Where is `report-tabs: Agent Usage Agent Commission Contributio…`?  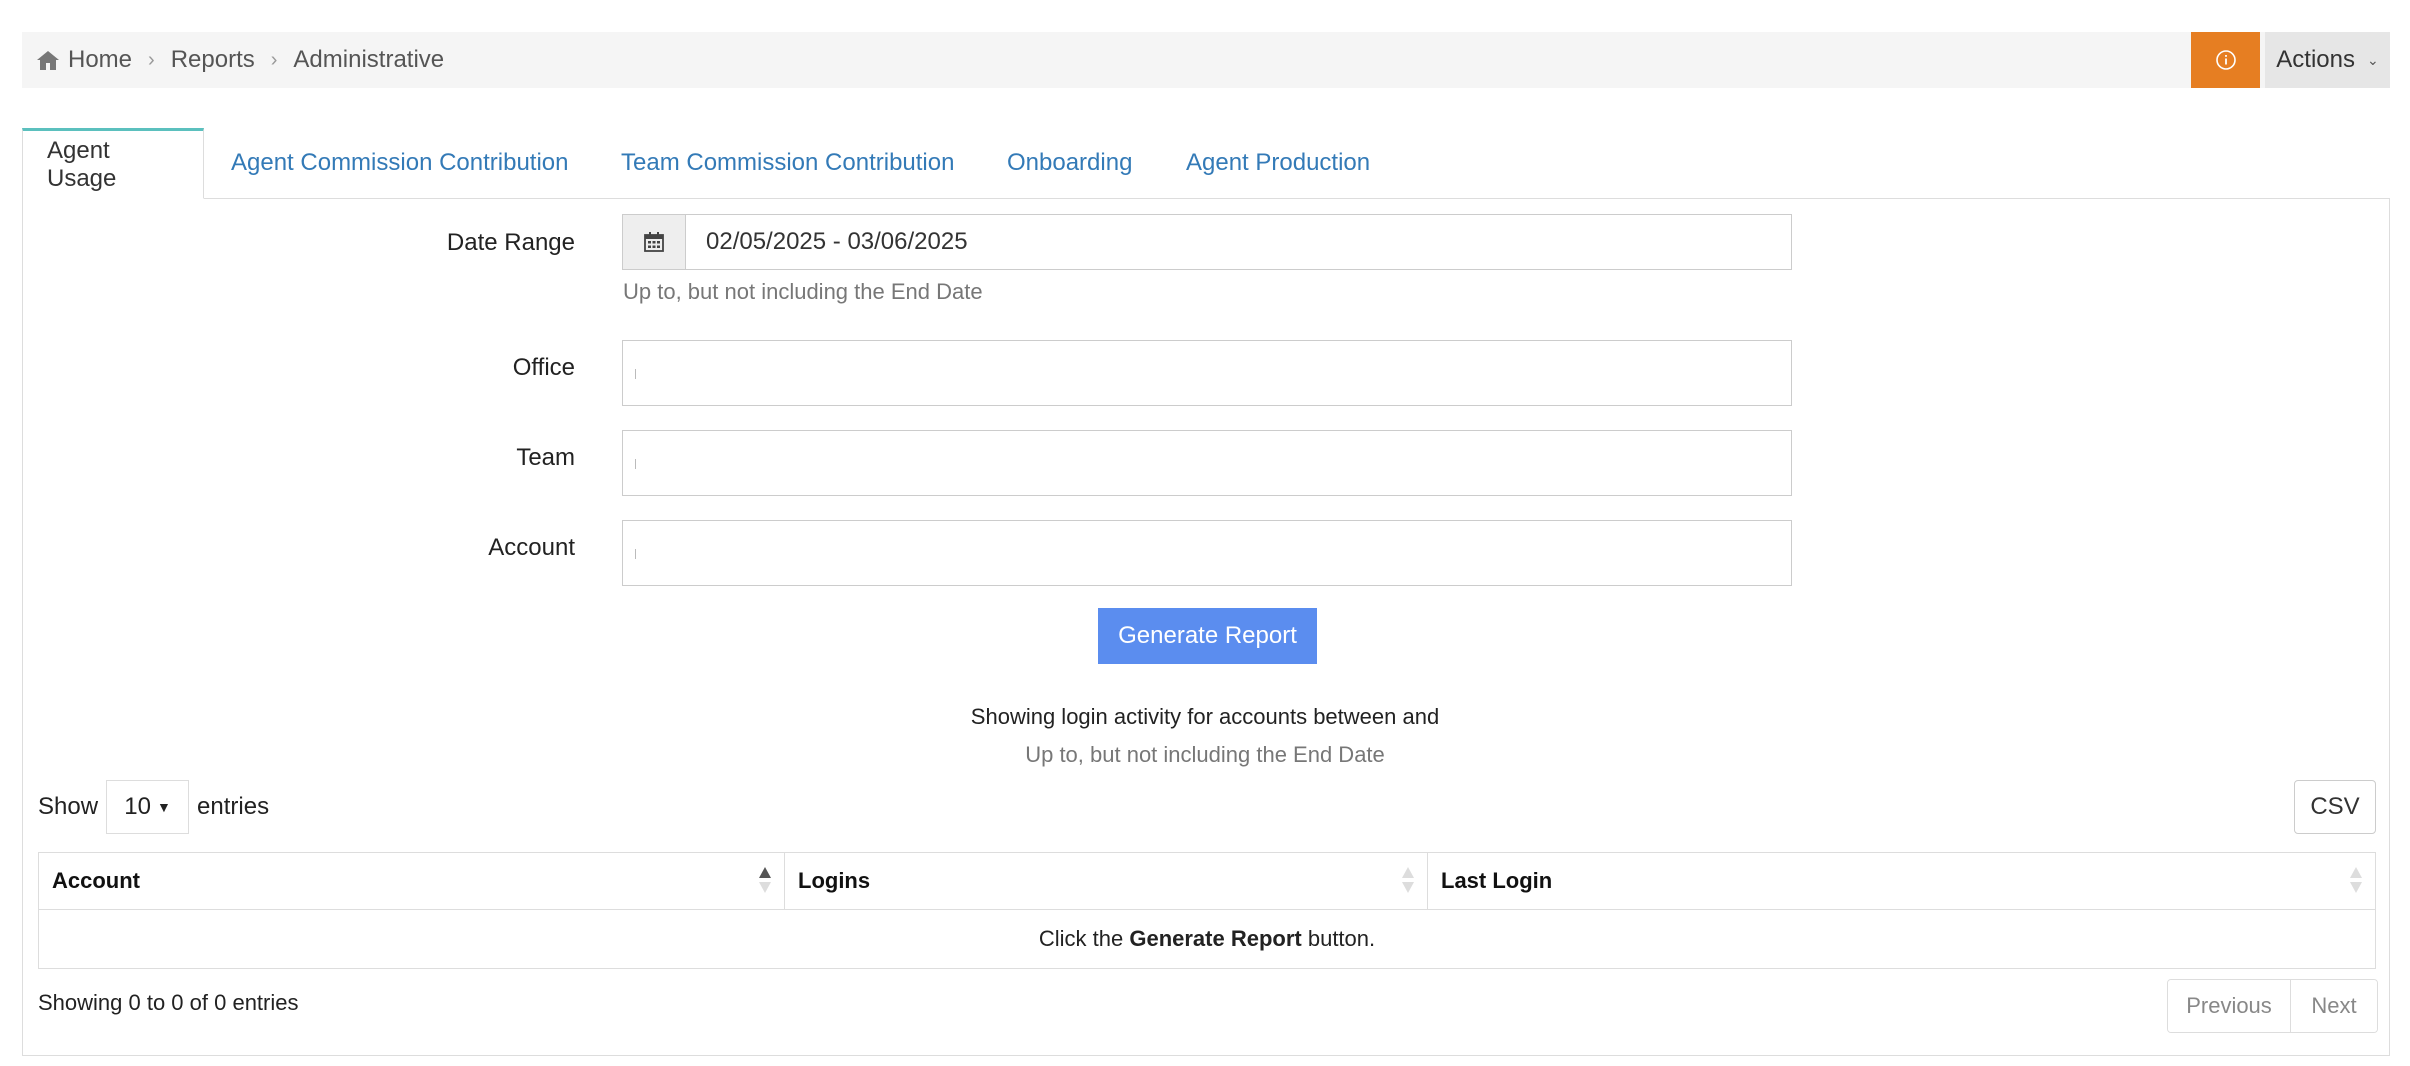
report-tabs: Agent Usage Agent Commission Contributio… is located at coordinates (1206, 163).